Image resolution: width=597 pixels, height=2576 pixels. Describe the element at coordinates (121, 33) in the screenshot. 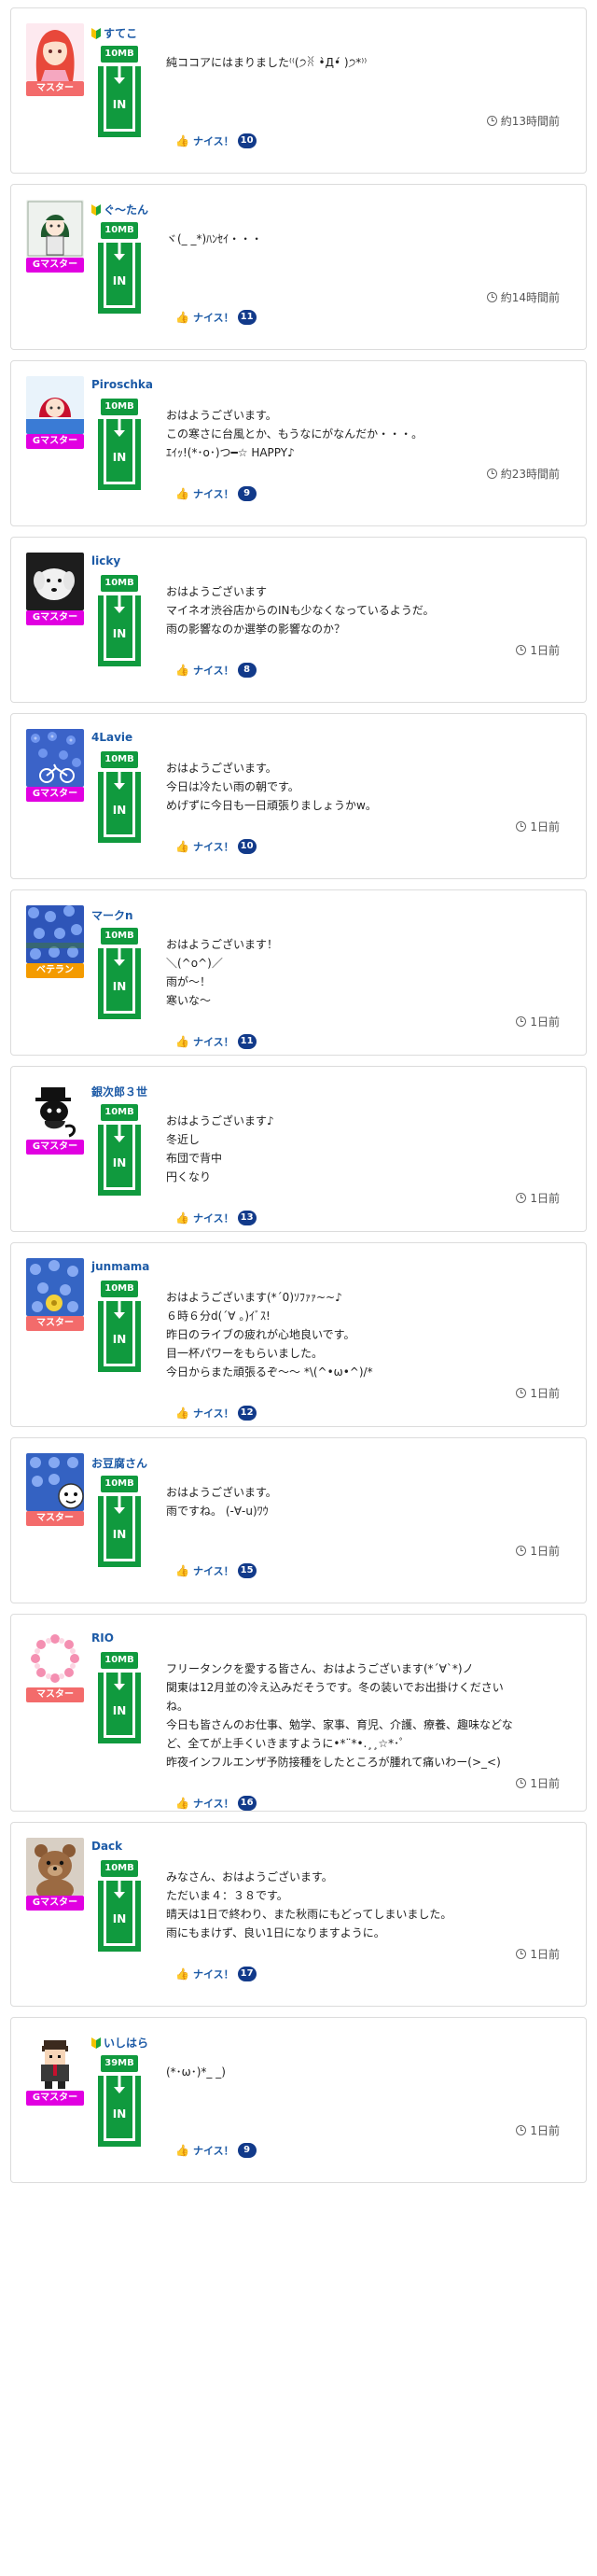

I see `user-name: すてこ` at that location.